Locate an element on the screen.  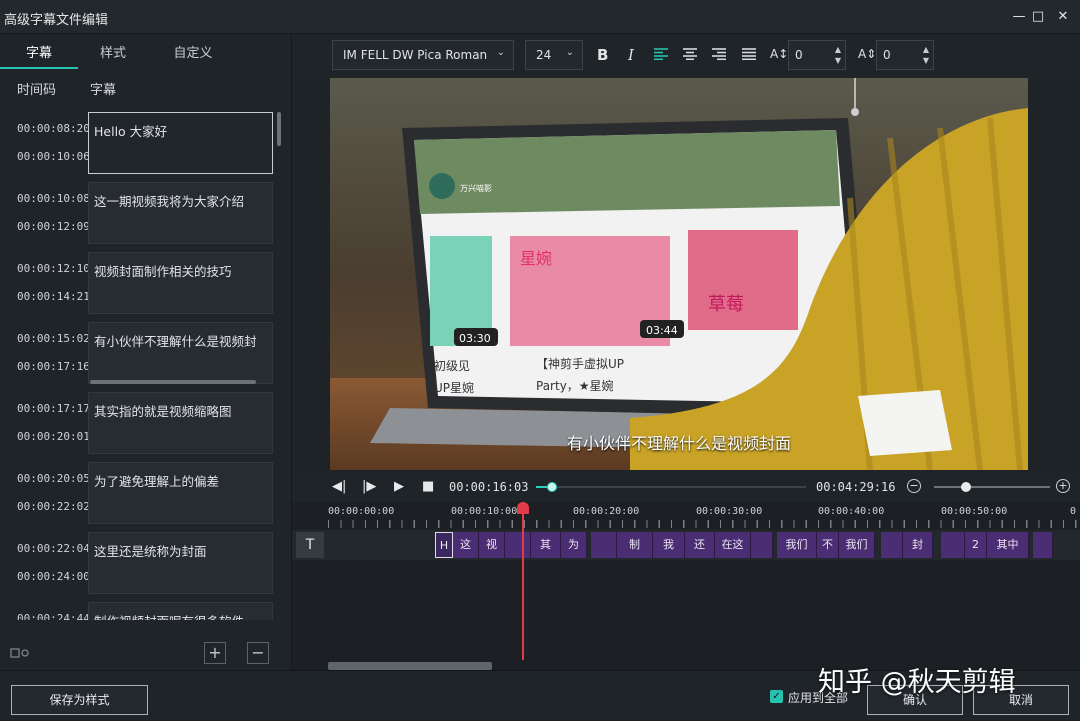
timeline-horizontal-scrollbar is located at coordinates (410, 666).